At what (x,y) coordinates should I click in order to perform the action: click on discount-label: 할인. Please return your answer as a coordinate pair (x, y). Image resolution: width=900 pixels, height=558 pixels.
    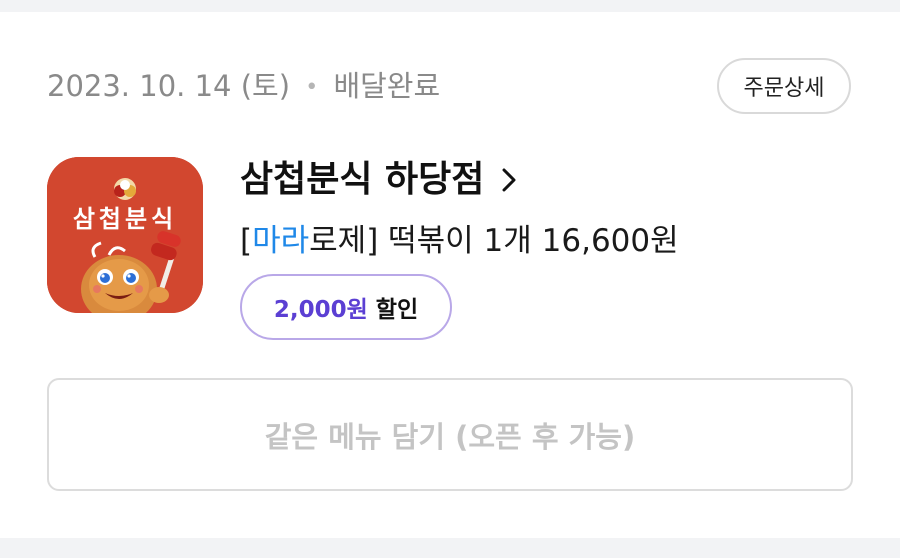
    Looking at the image, I should click on (397, 310).